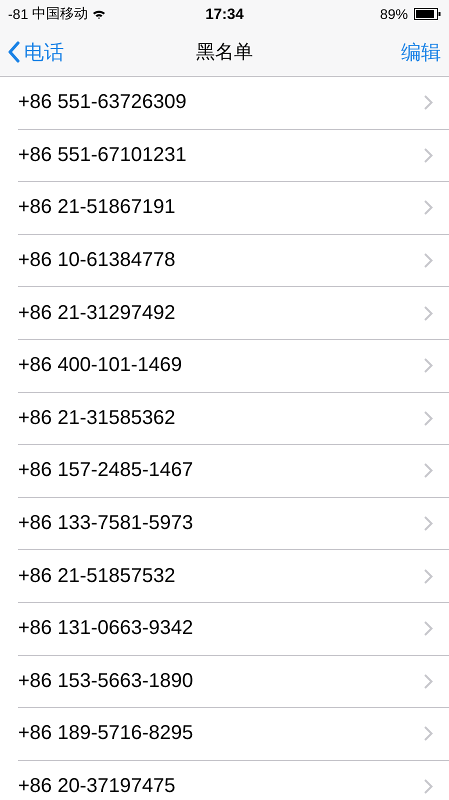 The image size is (449, 800). I want to click on blocked-number-row: +86 551-63726309, so click(233, 103).